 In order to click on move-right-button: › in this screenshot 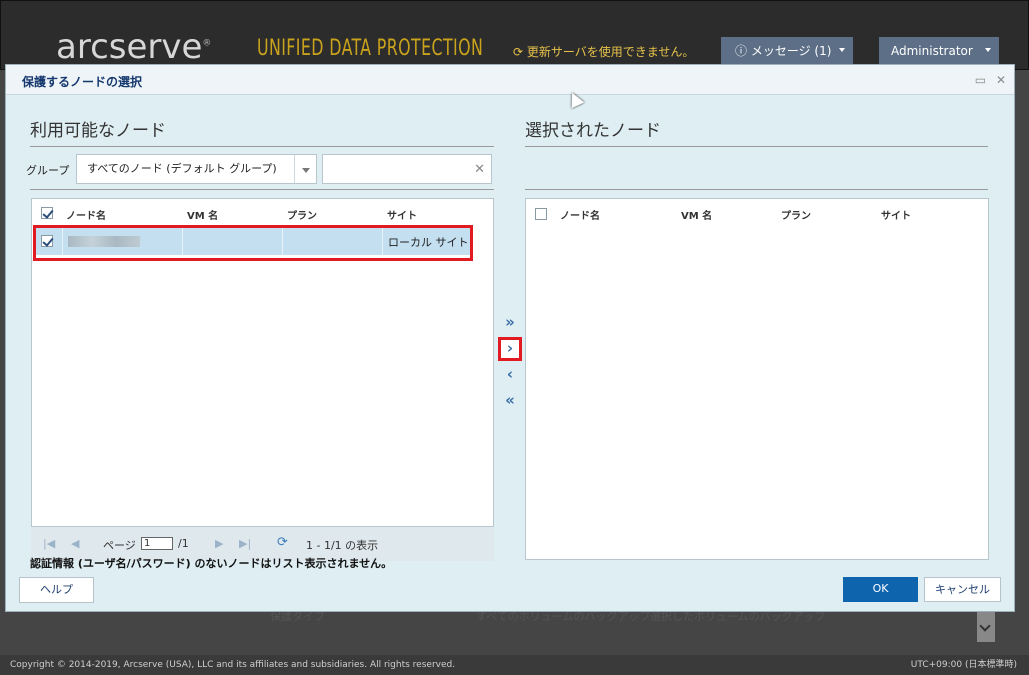, I will do `click(510, 349)`.